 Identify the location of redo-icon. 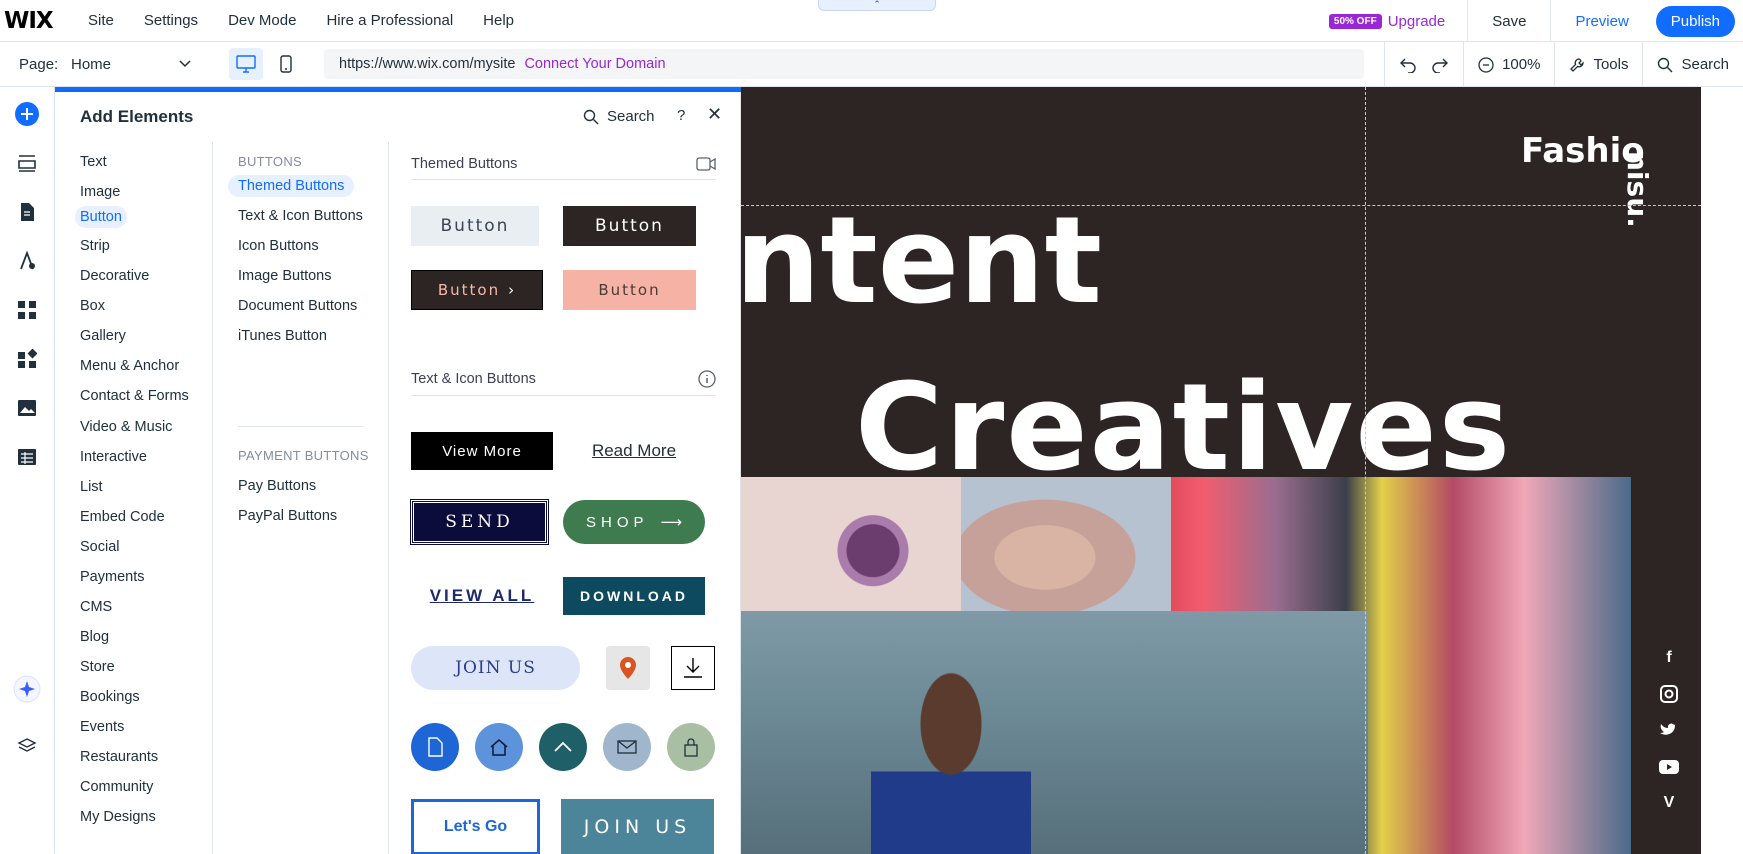
(1440, 65).